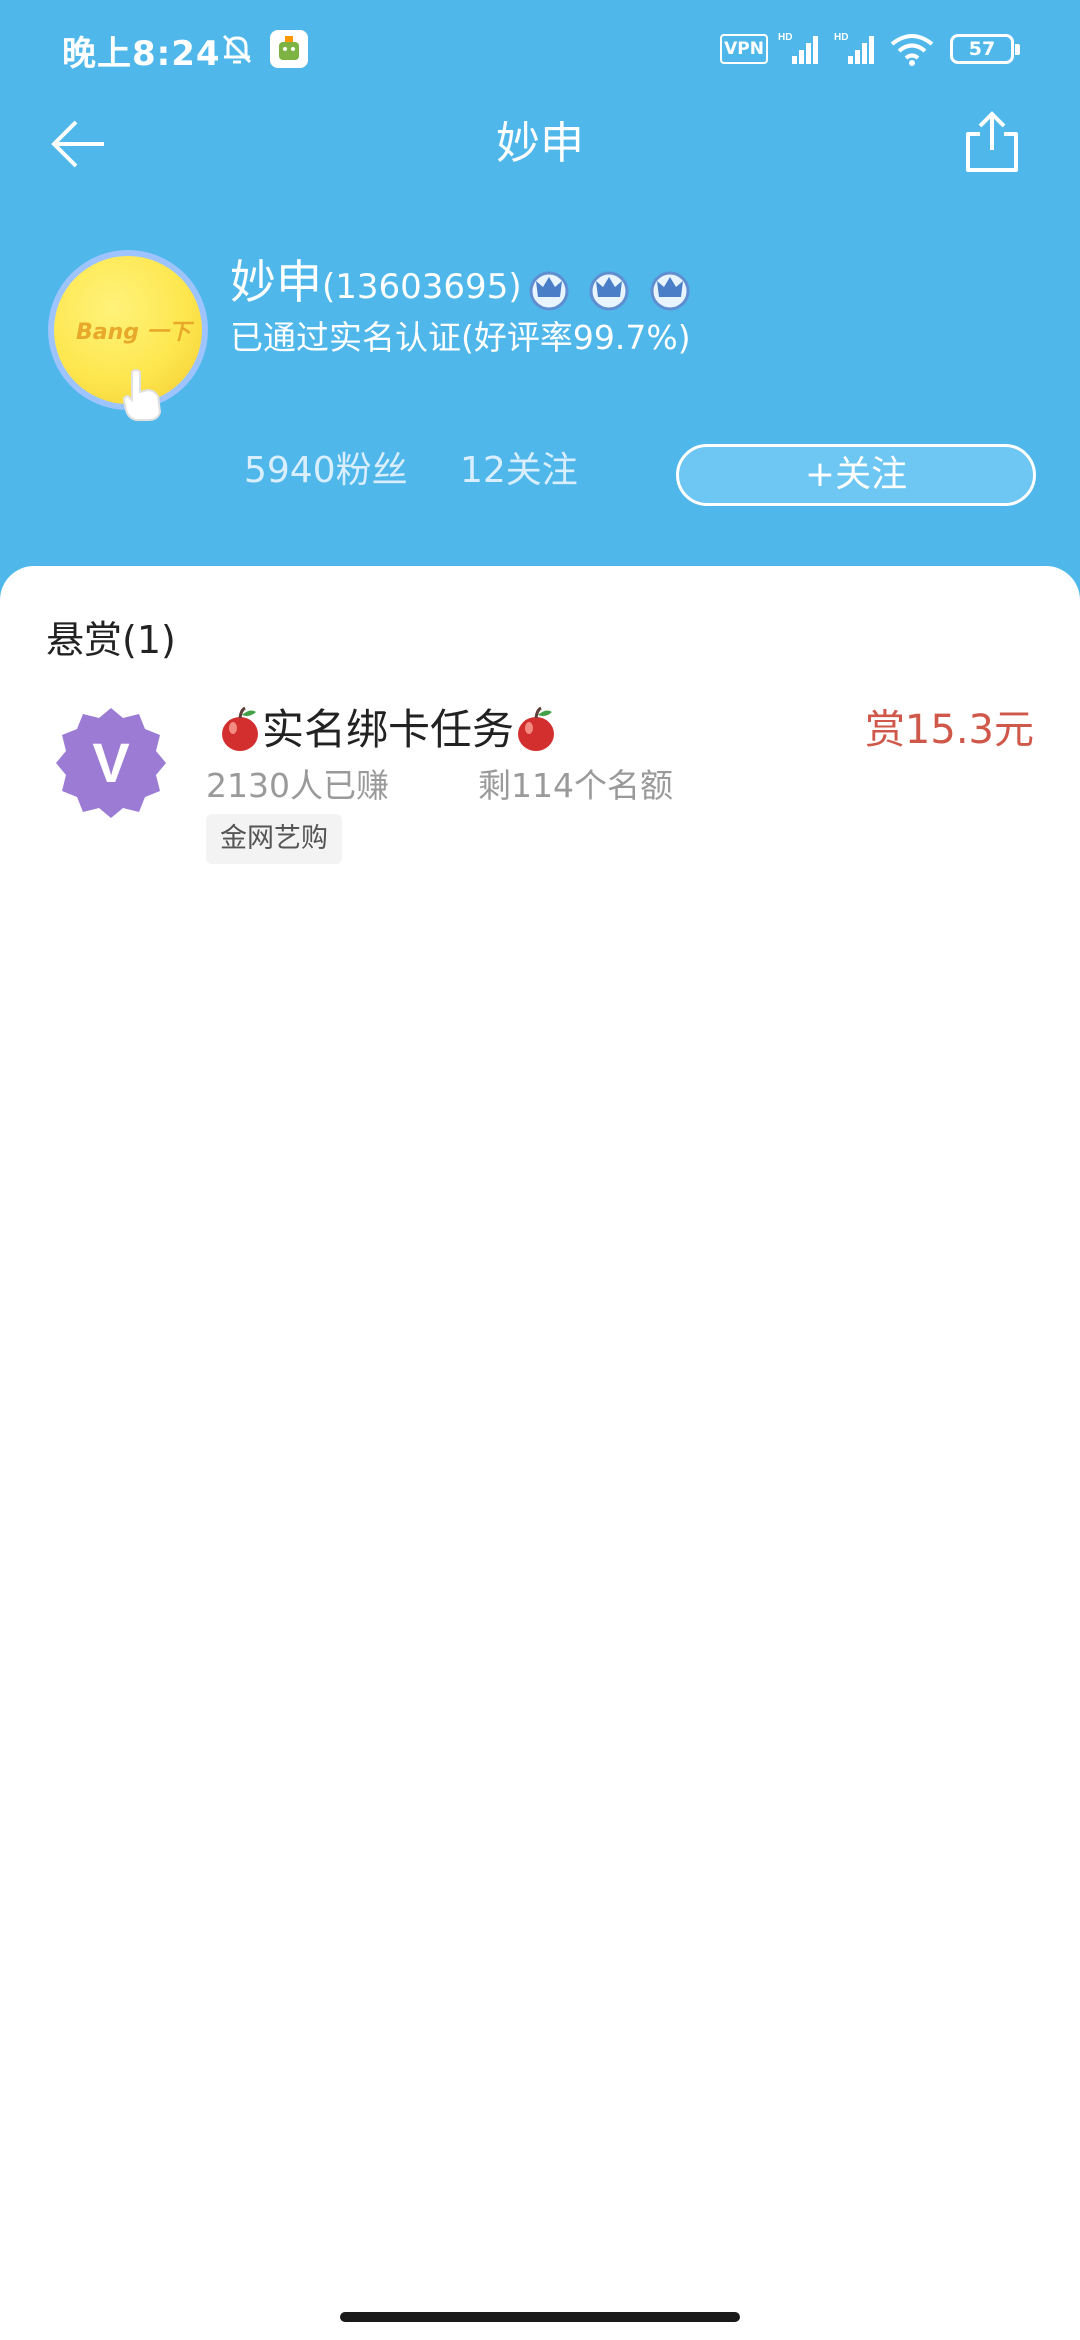 Image resolution: width=1080 pixels, height=2340 pixels. What do you see at coordinates (985, 49) in the screenshot?
I see `battery-icon: 57` at bounding box center [985, 49].